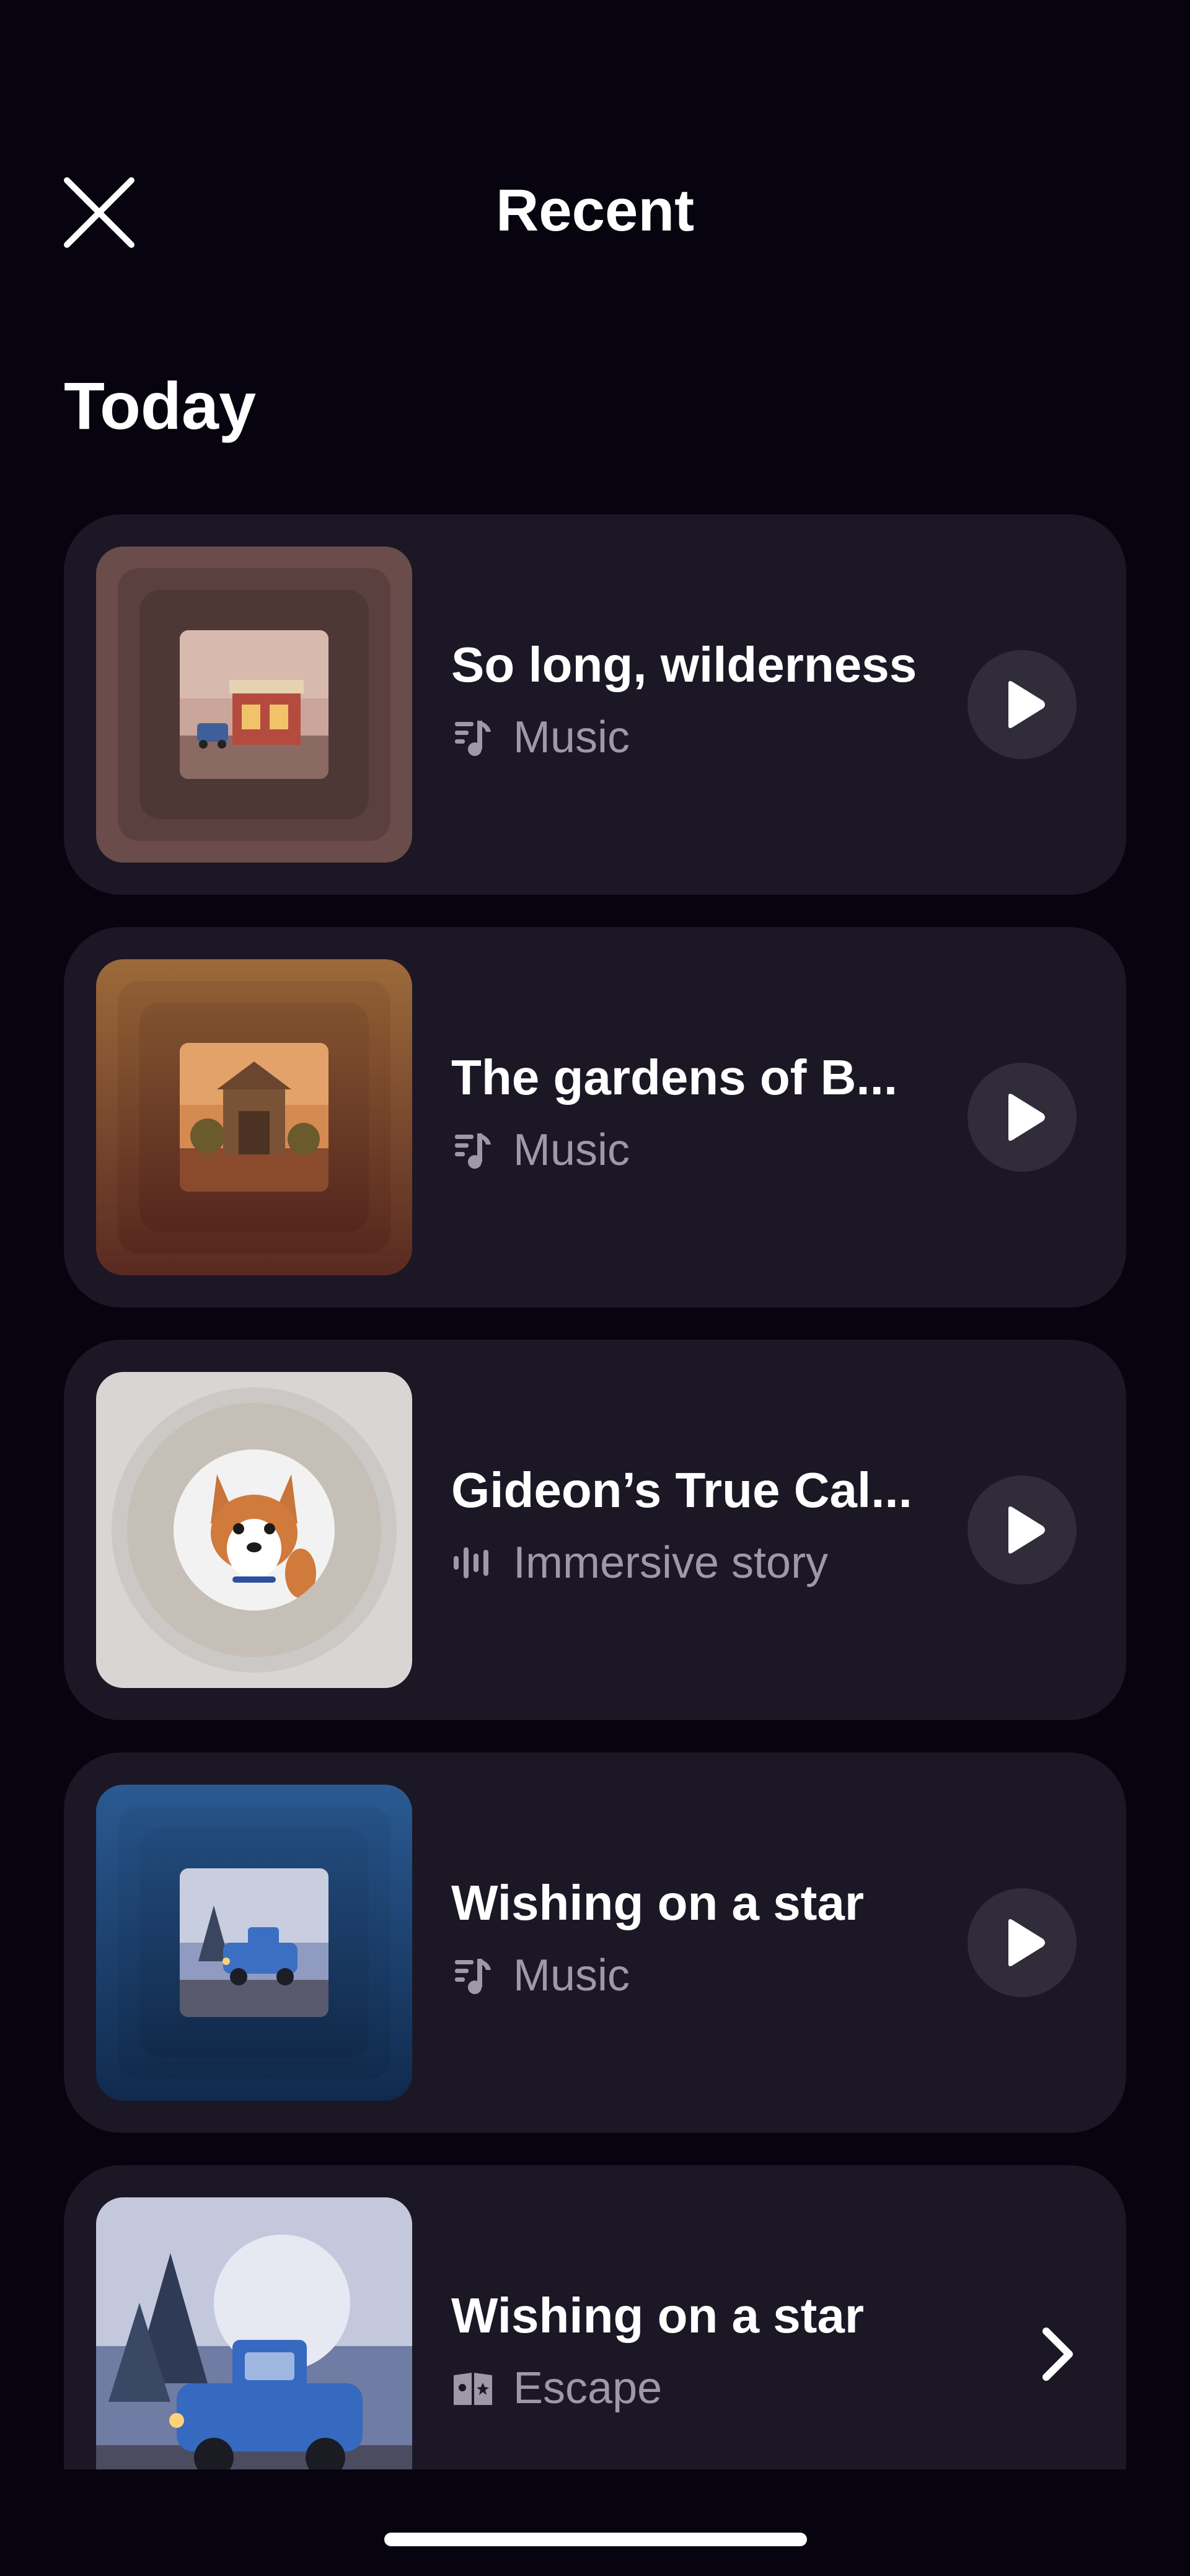 Image resolution: width=1190 pixels, height=2576 pixels. I want to click on corgi-dog-artwork, so click(254, 1530).